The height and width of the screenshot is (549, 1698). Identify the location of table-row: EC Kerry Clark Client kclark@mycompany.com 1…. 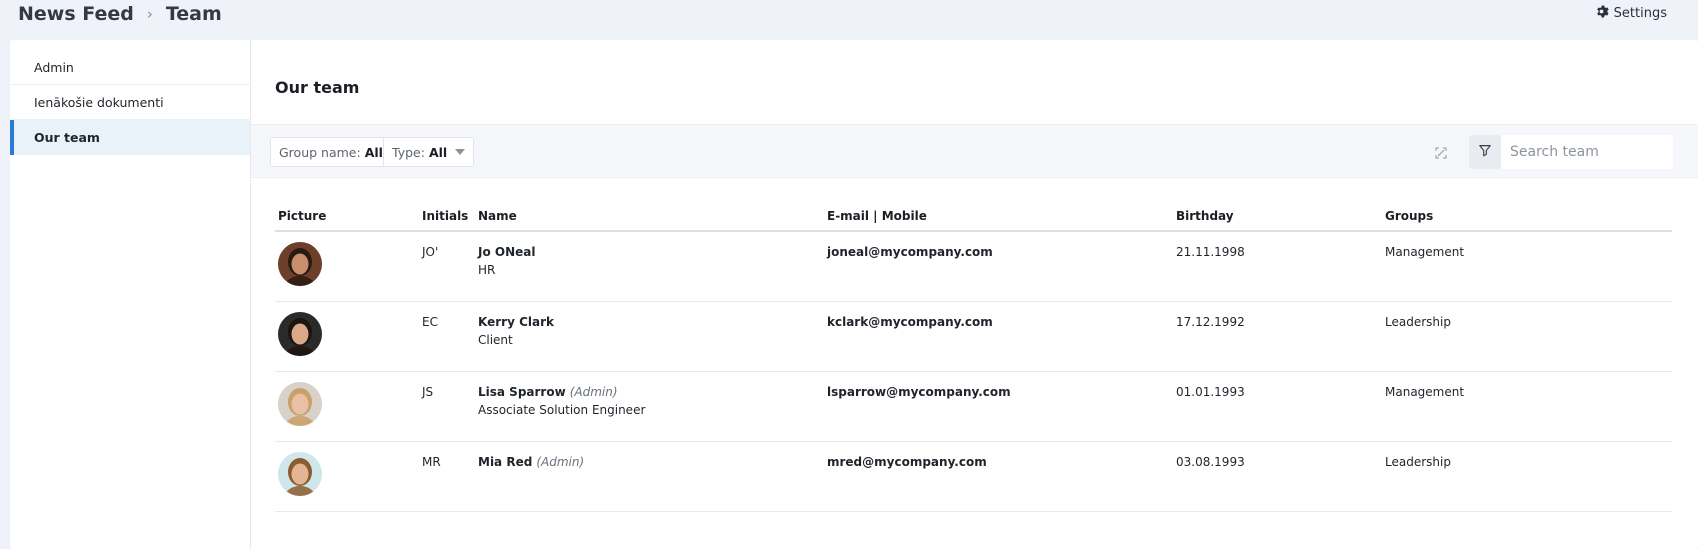
(973, 337).